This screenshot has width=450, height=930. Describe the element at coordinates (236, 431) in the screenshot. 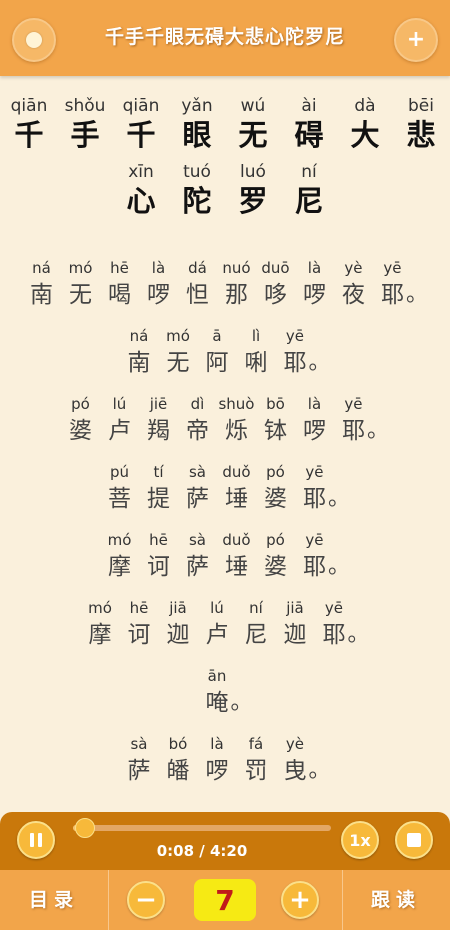

I see `hanzi: 烁` at that location.